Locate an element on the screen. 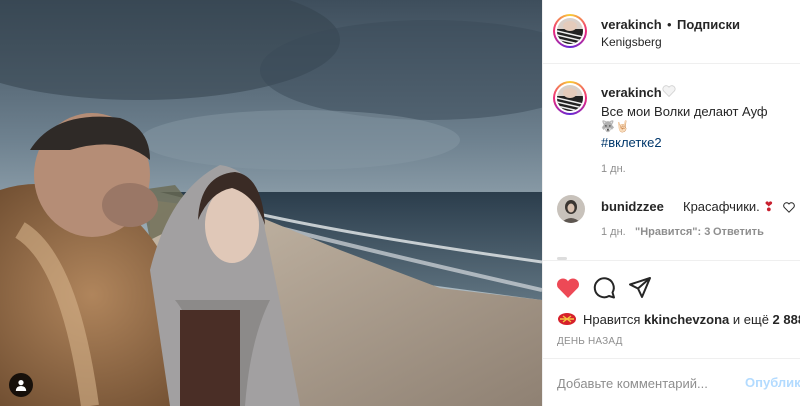  add-comment-bar: Опубликовать is located at coordinates (671, 382).